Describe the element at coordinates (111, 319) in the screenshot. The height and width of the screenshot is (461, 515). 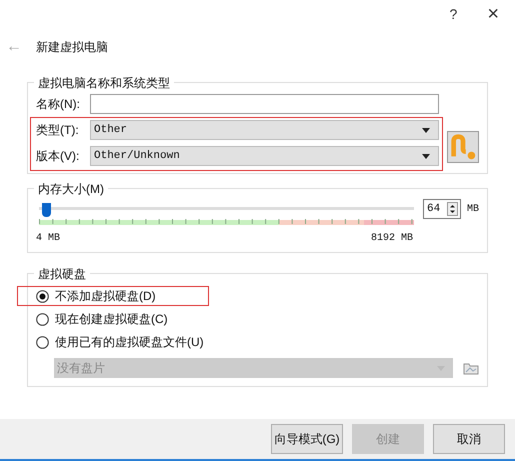
I see `radio-label: 现在创建虚拟硬盘(C)` at that location.